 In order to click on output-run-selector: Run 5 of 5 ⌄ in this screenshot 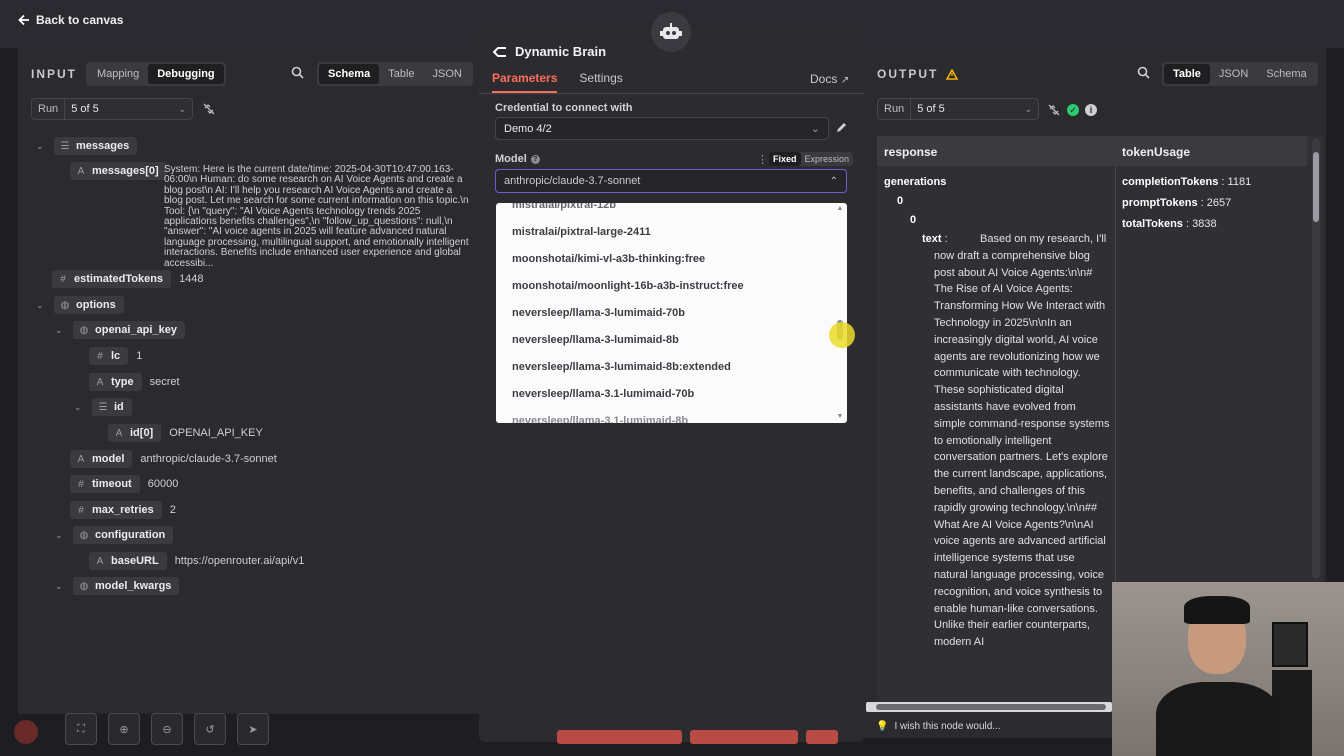, I will do `click(958, 109)`.